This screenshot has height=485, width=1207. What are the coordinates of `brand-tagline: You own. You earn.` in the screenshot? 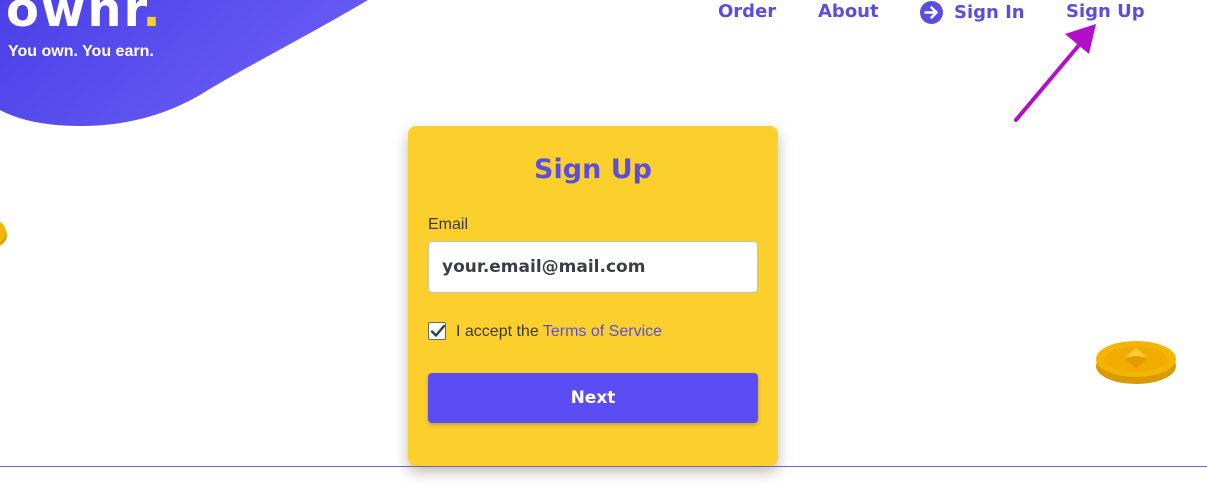 It's located at (81, 51).